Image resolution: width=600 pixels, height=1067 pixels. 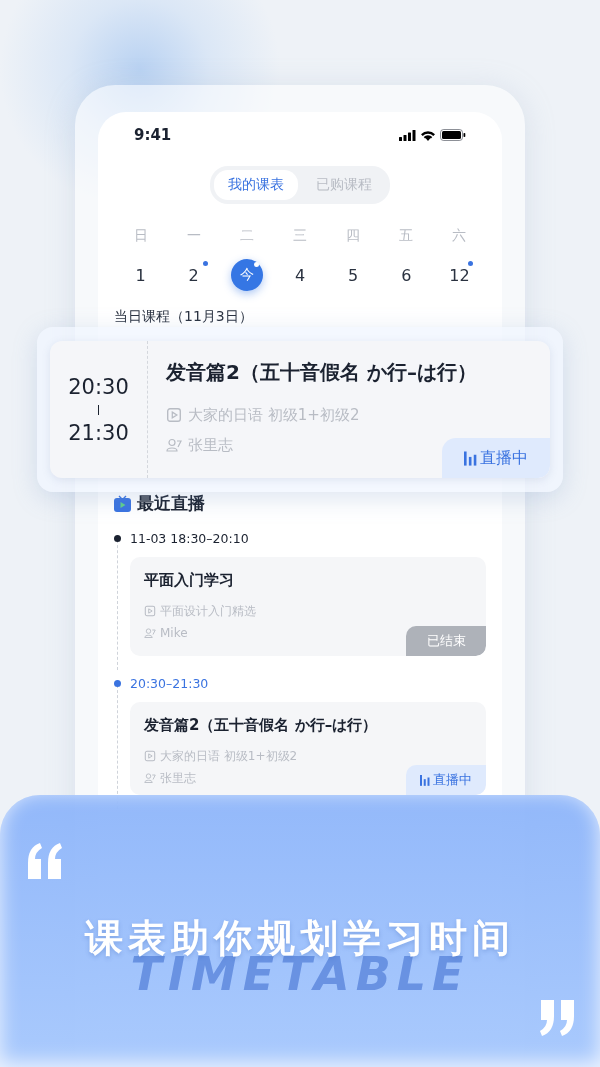 I want to click on weekday-label: 四, so click(x=353, y=235).